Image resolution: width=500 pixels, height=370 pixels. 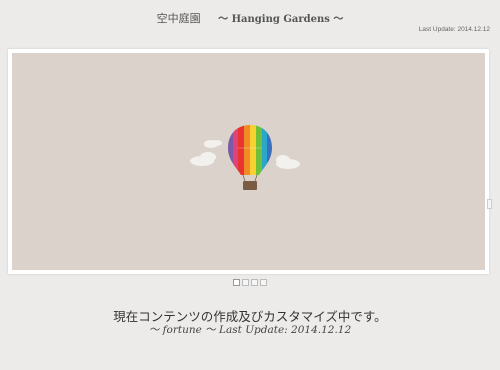 I want to click on cloud-left-icon, so click(x=206, y=153).